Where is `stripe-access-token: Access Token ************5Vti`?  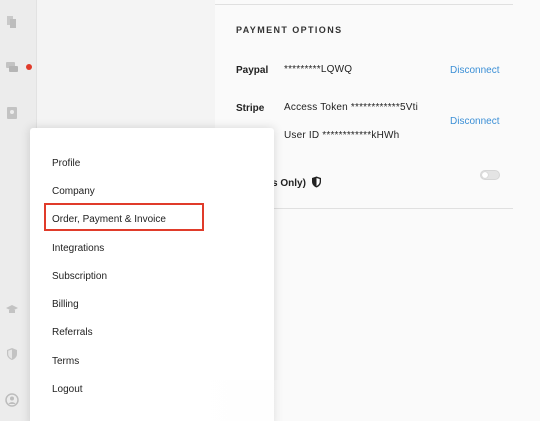
stripe-access-token: Access Token ************5Vti is located at coordinates (351, 107).